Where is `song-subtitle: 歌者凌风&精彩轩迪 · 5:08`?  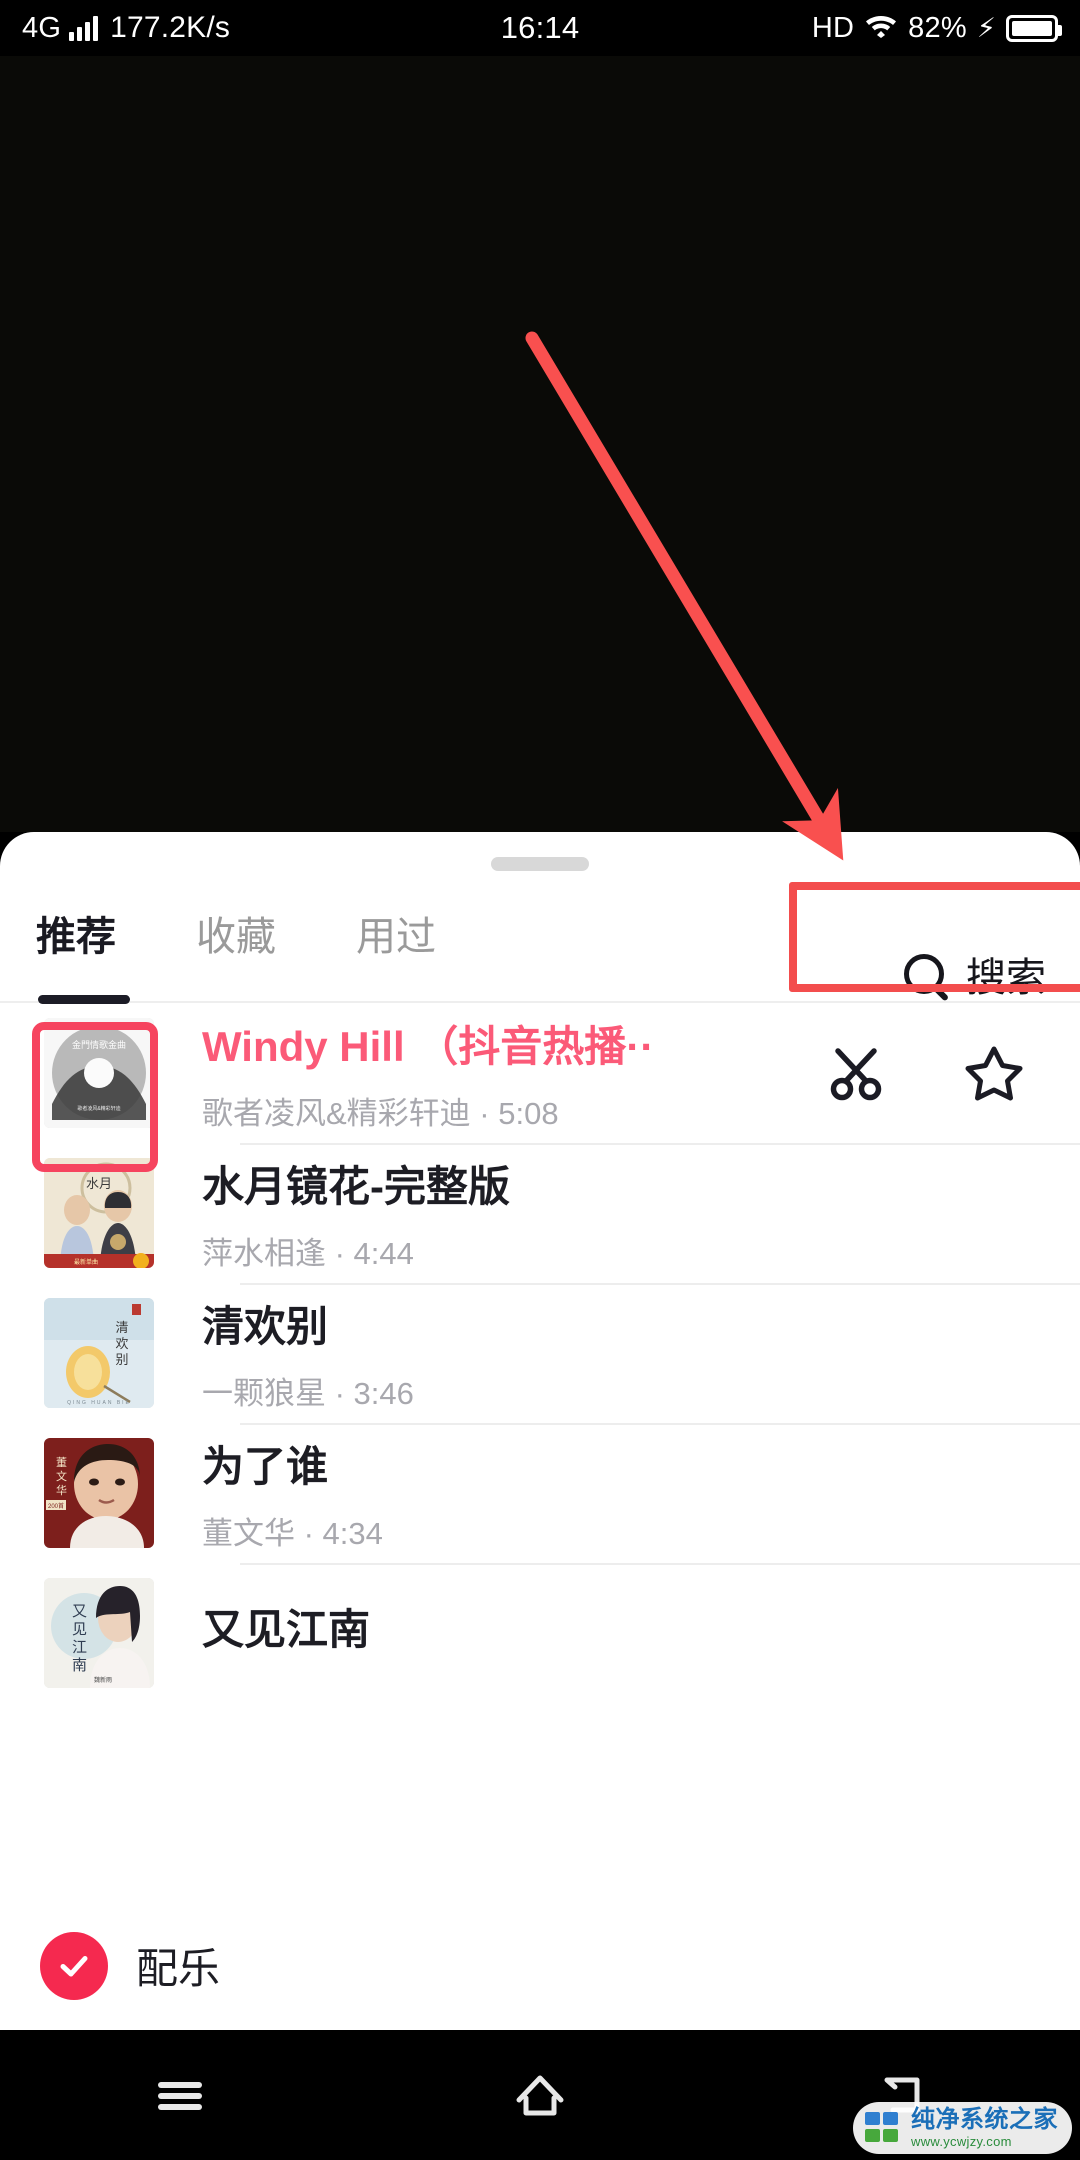
song-subtitle: 歌者凌风&精彩轩迪 · 5:08 is located at coordinates (380, 1113).